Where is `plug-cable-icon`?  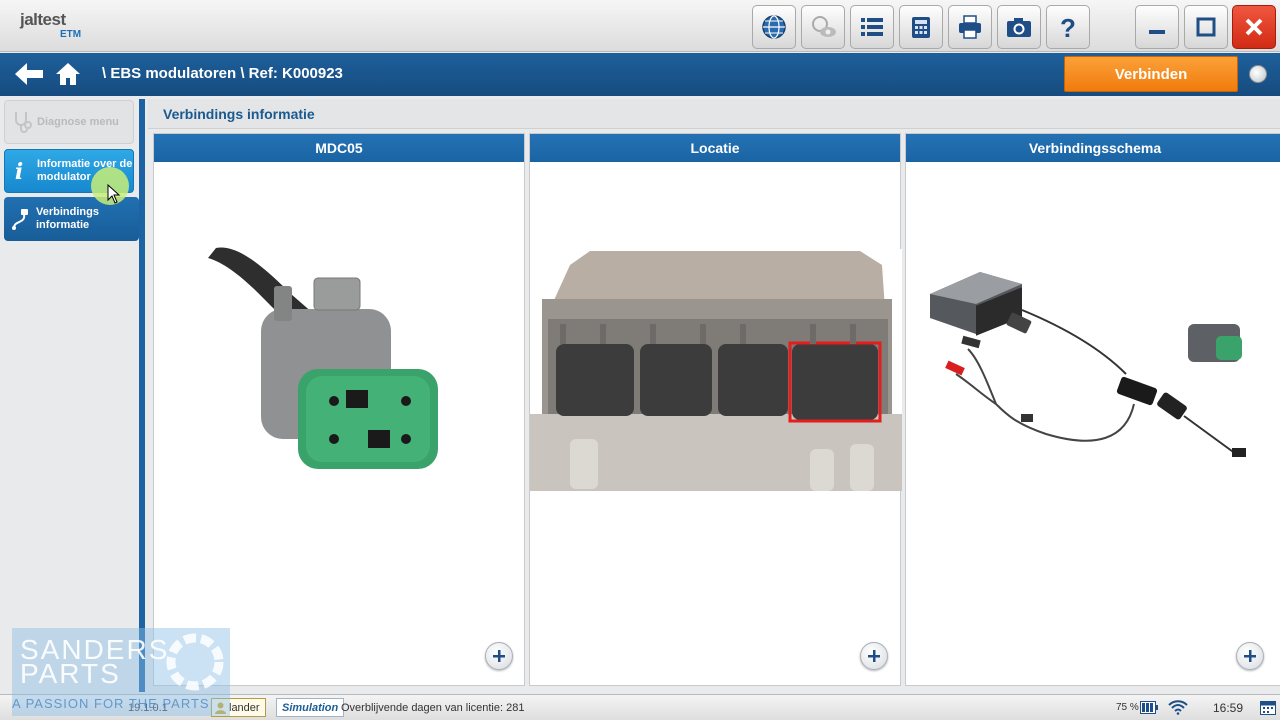
plug-cable-icon is located at coordinates (21, 219).